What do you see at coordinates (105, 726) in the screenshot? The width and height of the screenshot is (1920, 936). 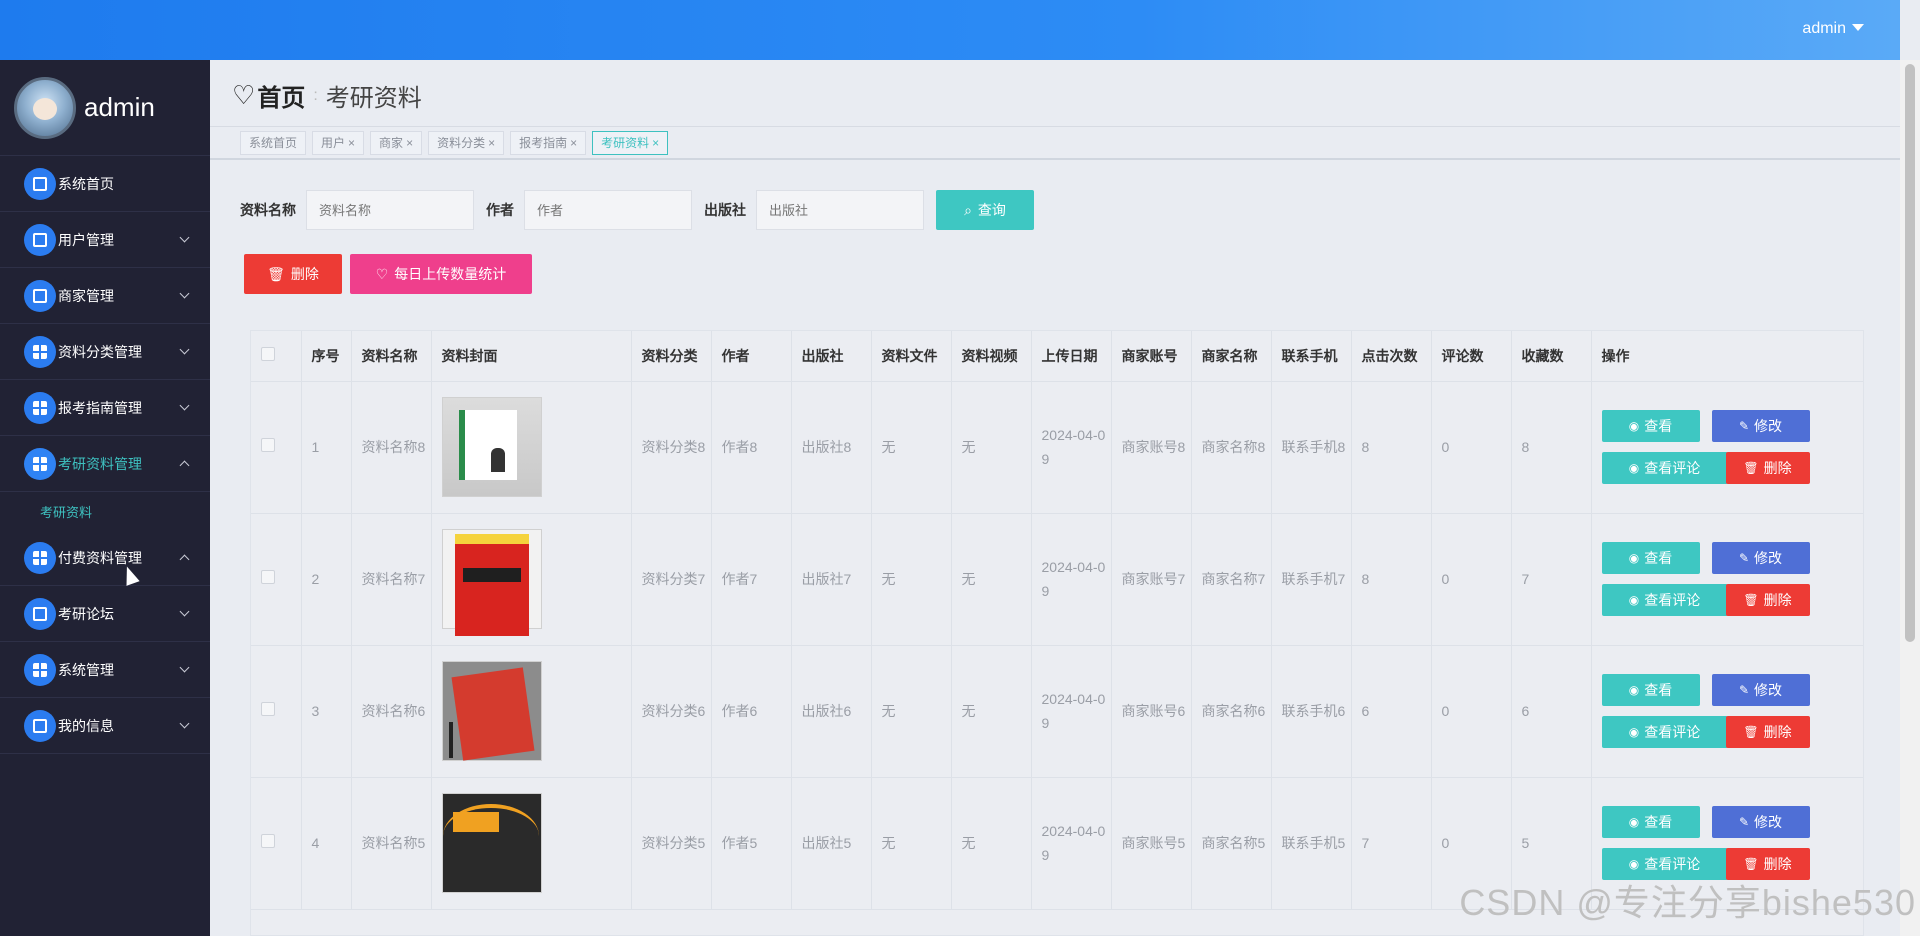 I see `sidebar-item-my-info: 我的信息` at bounding box center [105, 726].